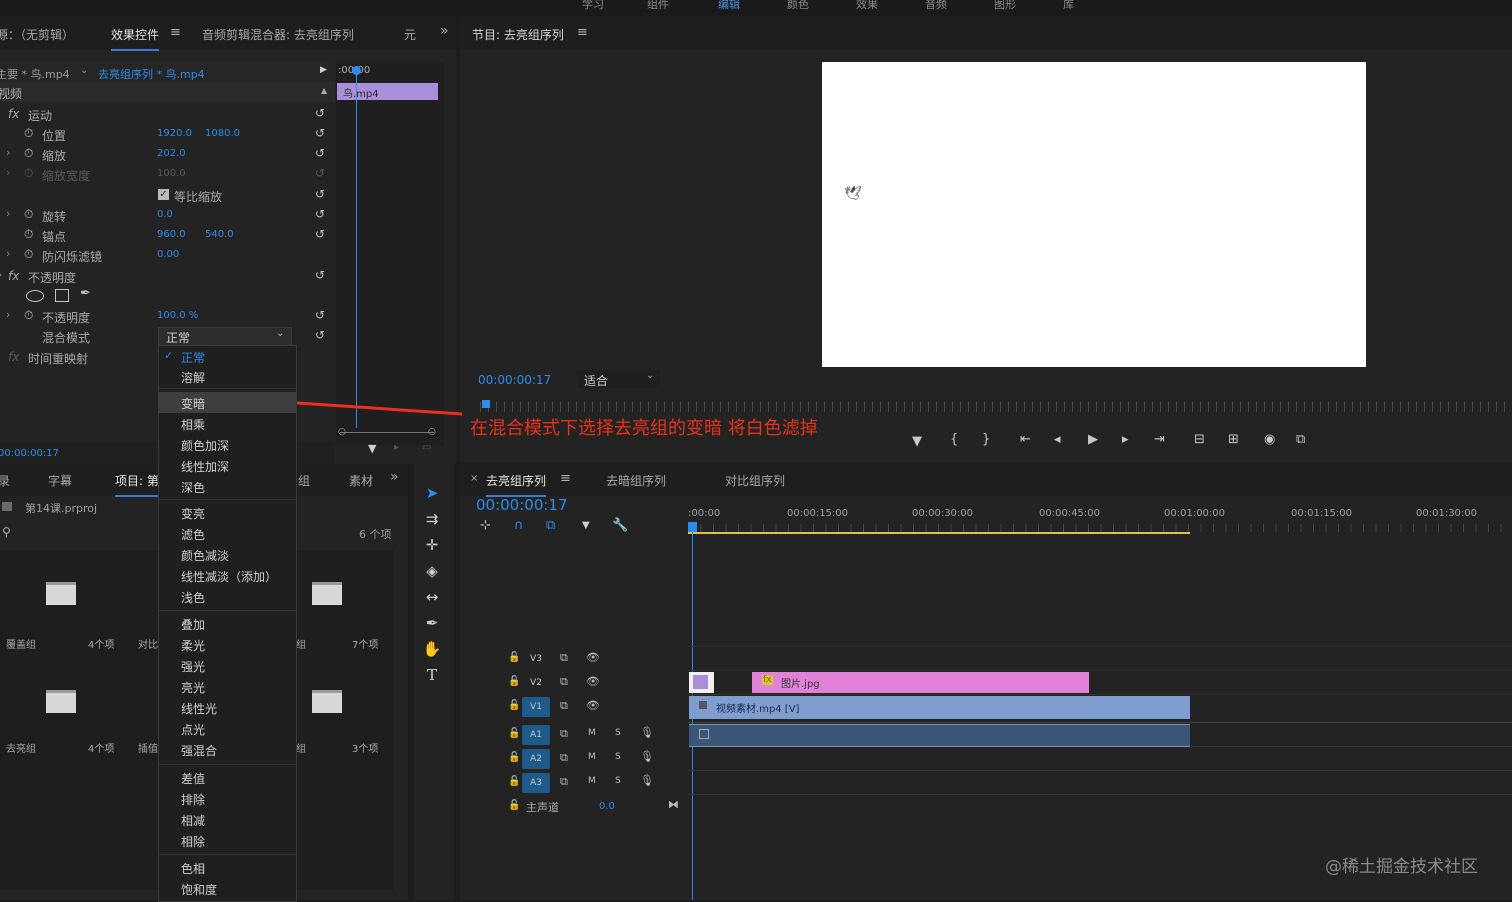 This screenshot has width=1512, height=902. I want to click on blend-option: 线性光, so click(227, 707).